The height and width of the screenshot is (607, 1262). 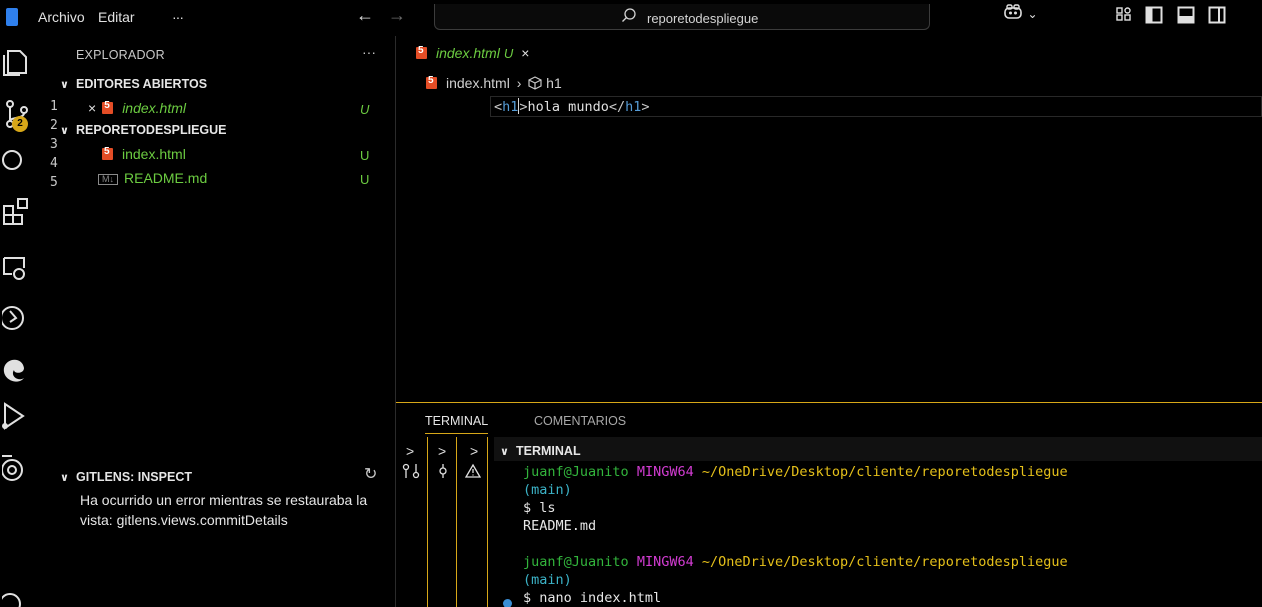 I want to click on gitlens-icon, so click(x=18, y=468).